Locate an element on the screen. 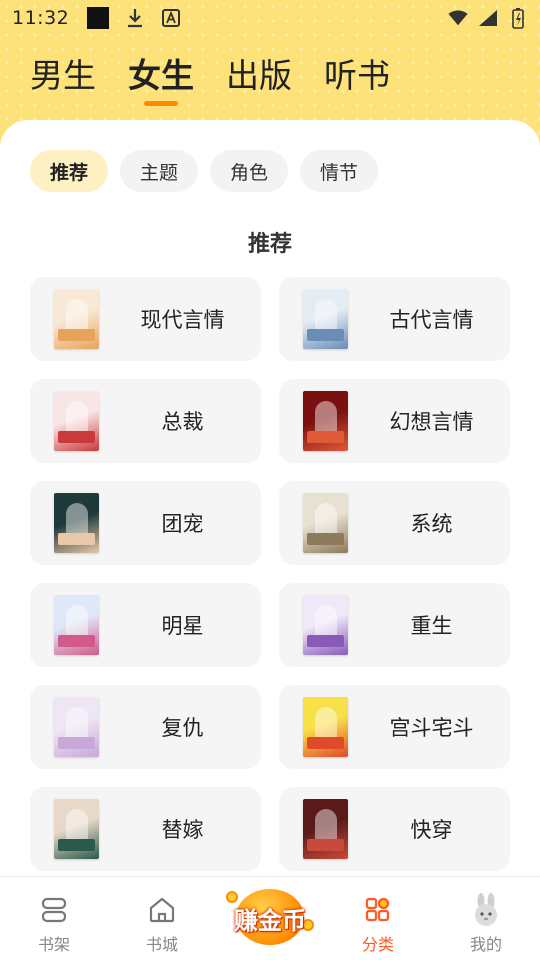  tab-label: 男生 is located at coordinates (63, 75).